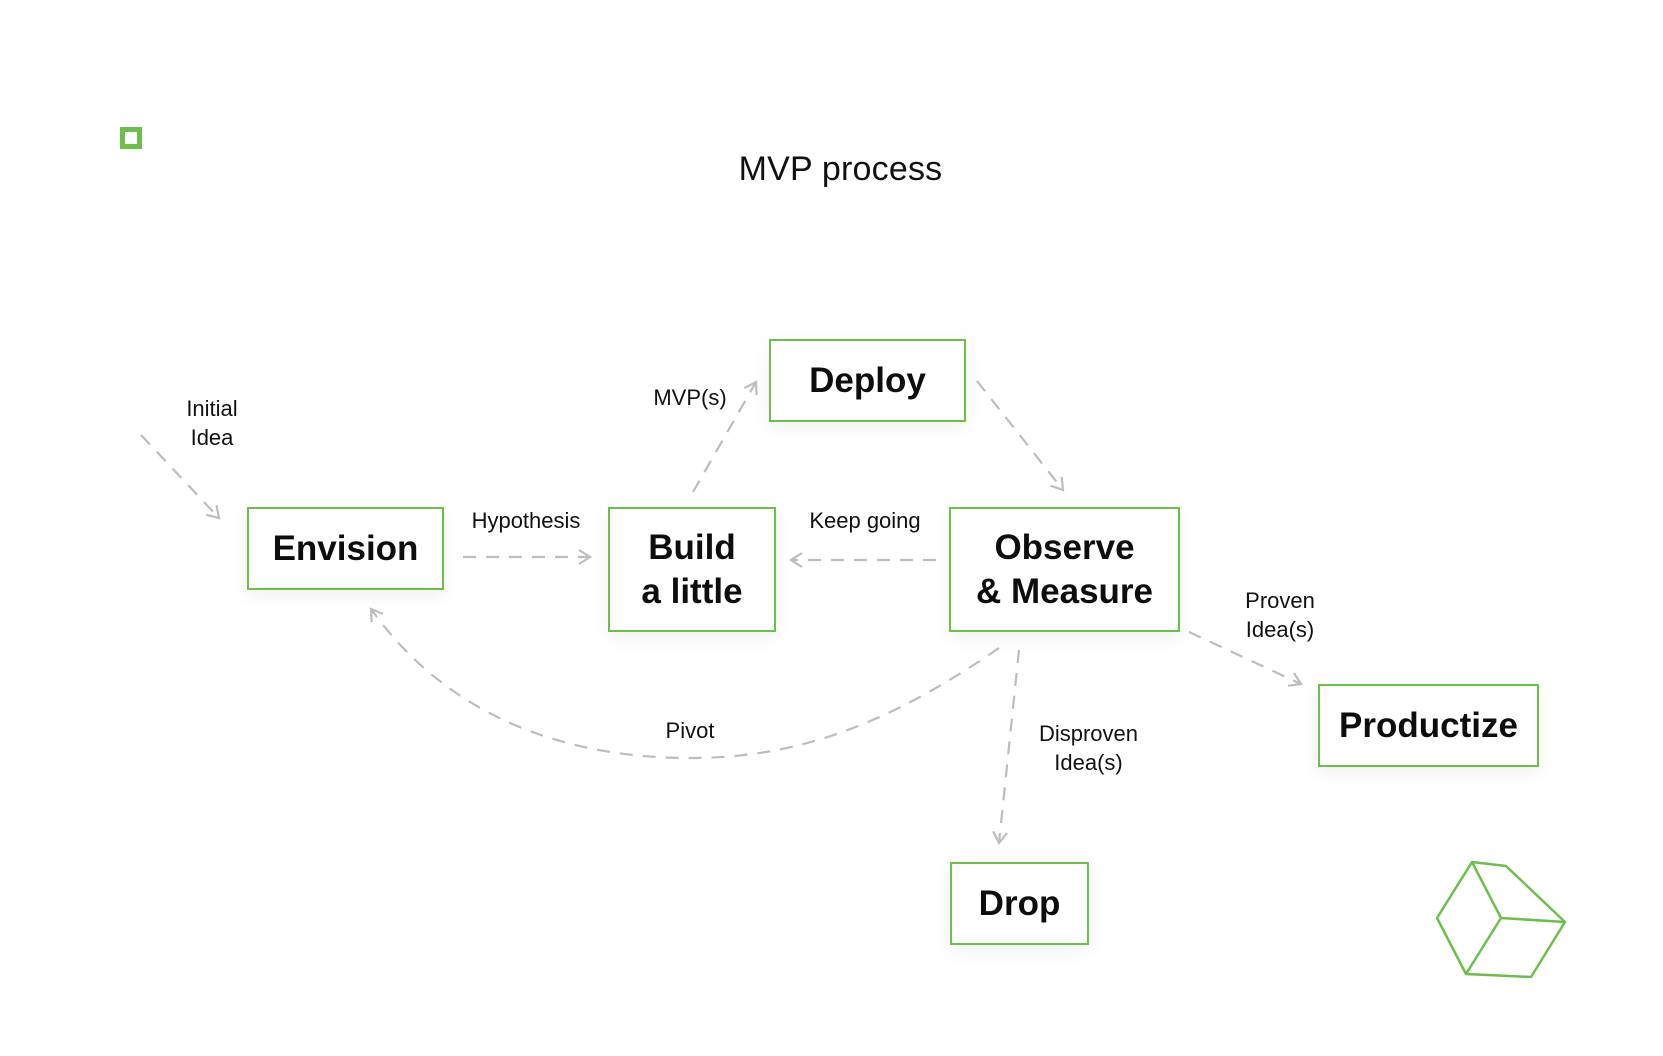  What do you see at coordinates (692, 569) in the screenshot?
I see `node-build-a-little: Build a little` at bounding box center [692, 569].